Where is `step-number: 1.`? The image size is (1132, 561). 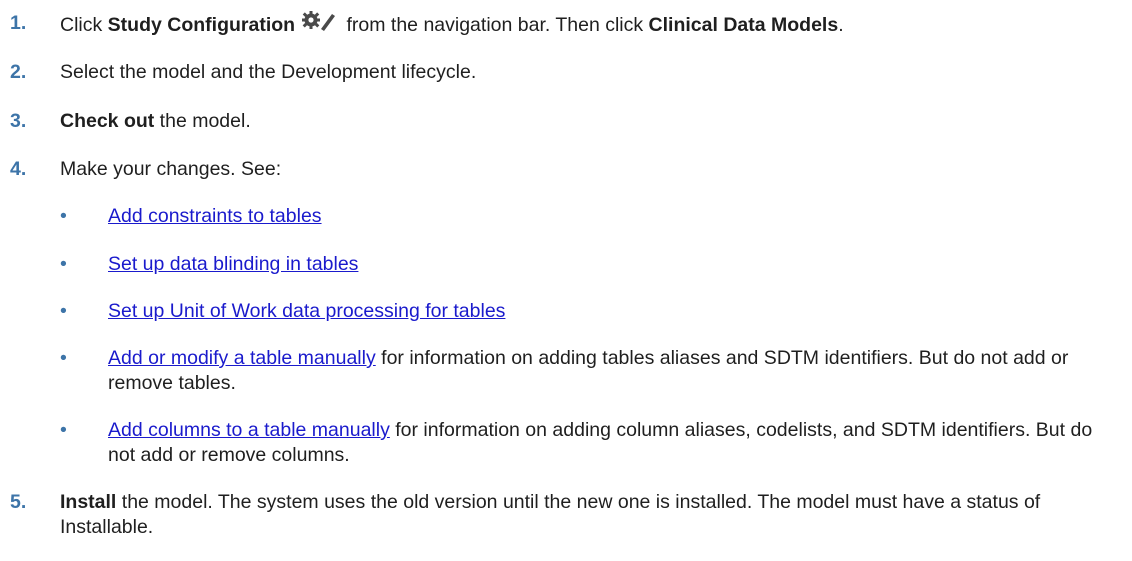 step-number: 1. is located at coordinates (18, 23).